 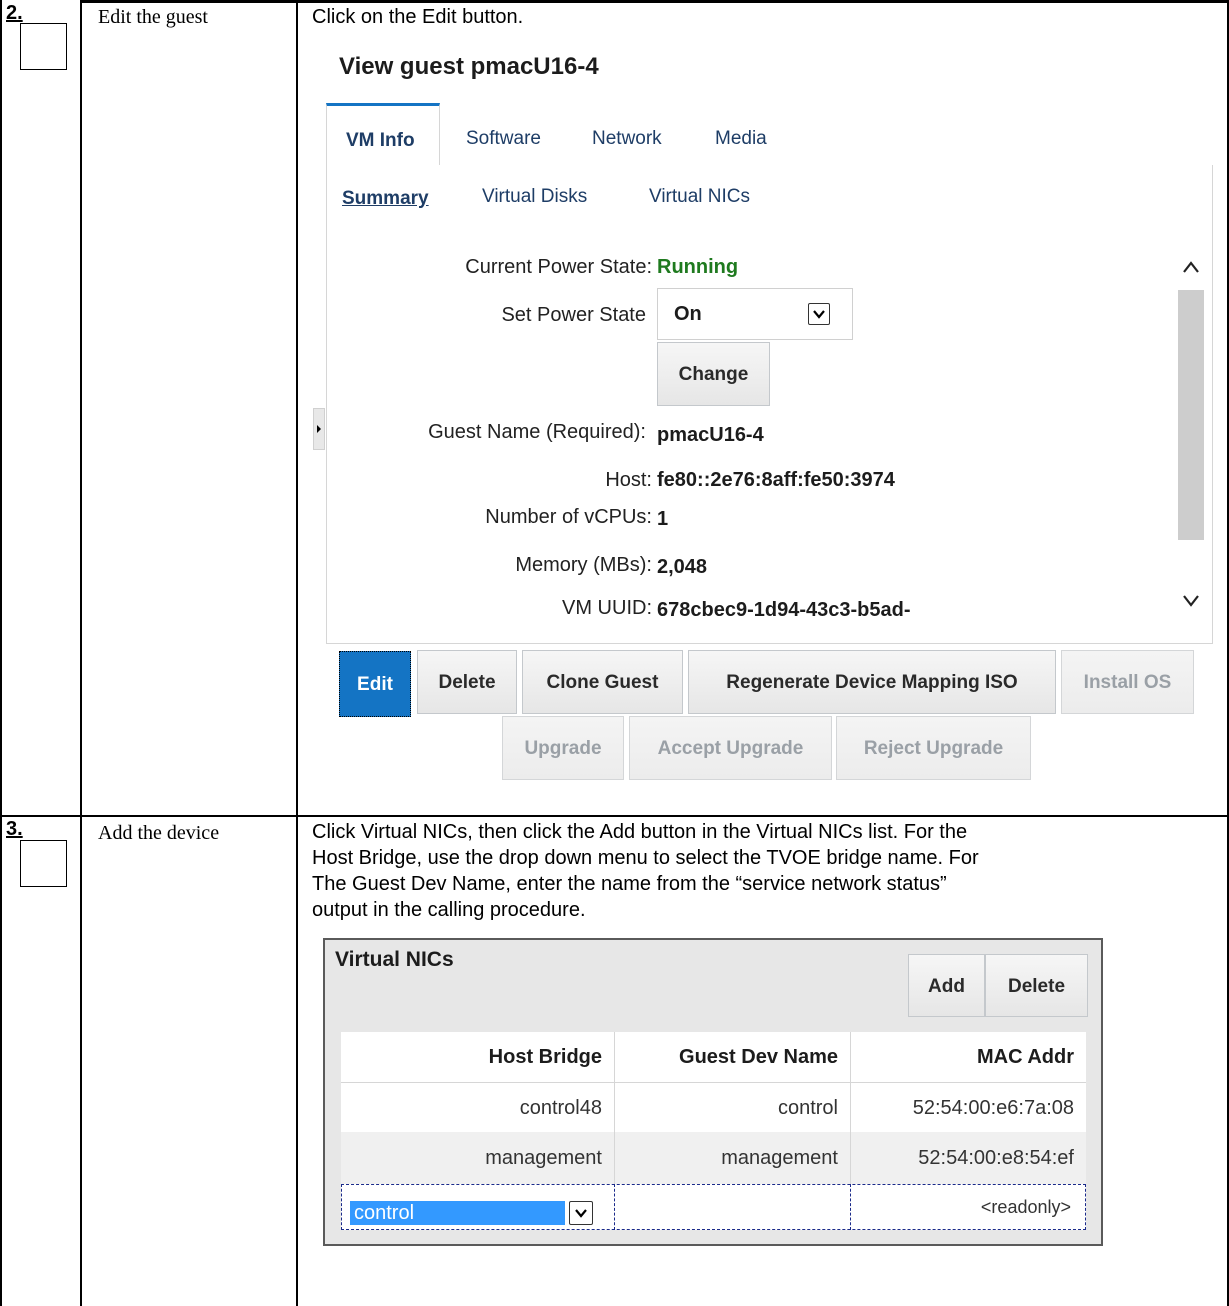 What do you see at coordinates (380, 141) in the screenshot?
I see `tab-vm-info: VM Info` at bounding box center [380, 141].